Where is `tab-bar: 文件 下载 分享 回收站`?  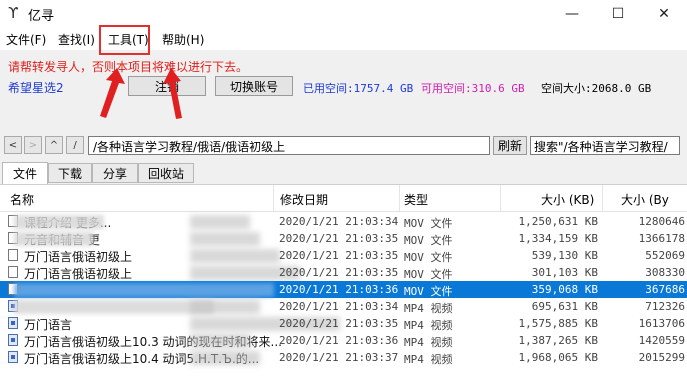
tab-bar: 文件 下载 分享 回收站 is located at coordinates (343, 173).